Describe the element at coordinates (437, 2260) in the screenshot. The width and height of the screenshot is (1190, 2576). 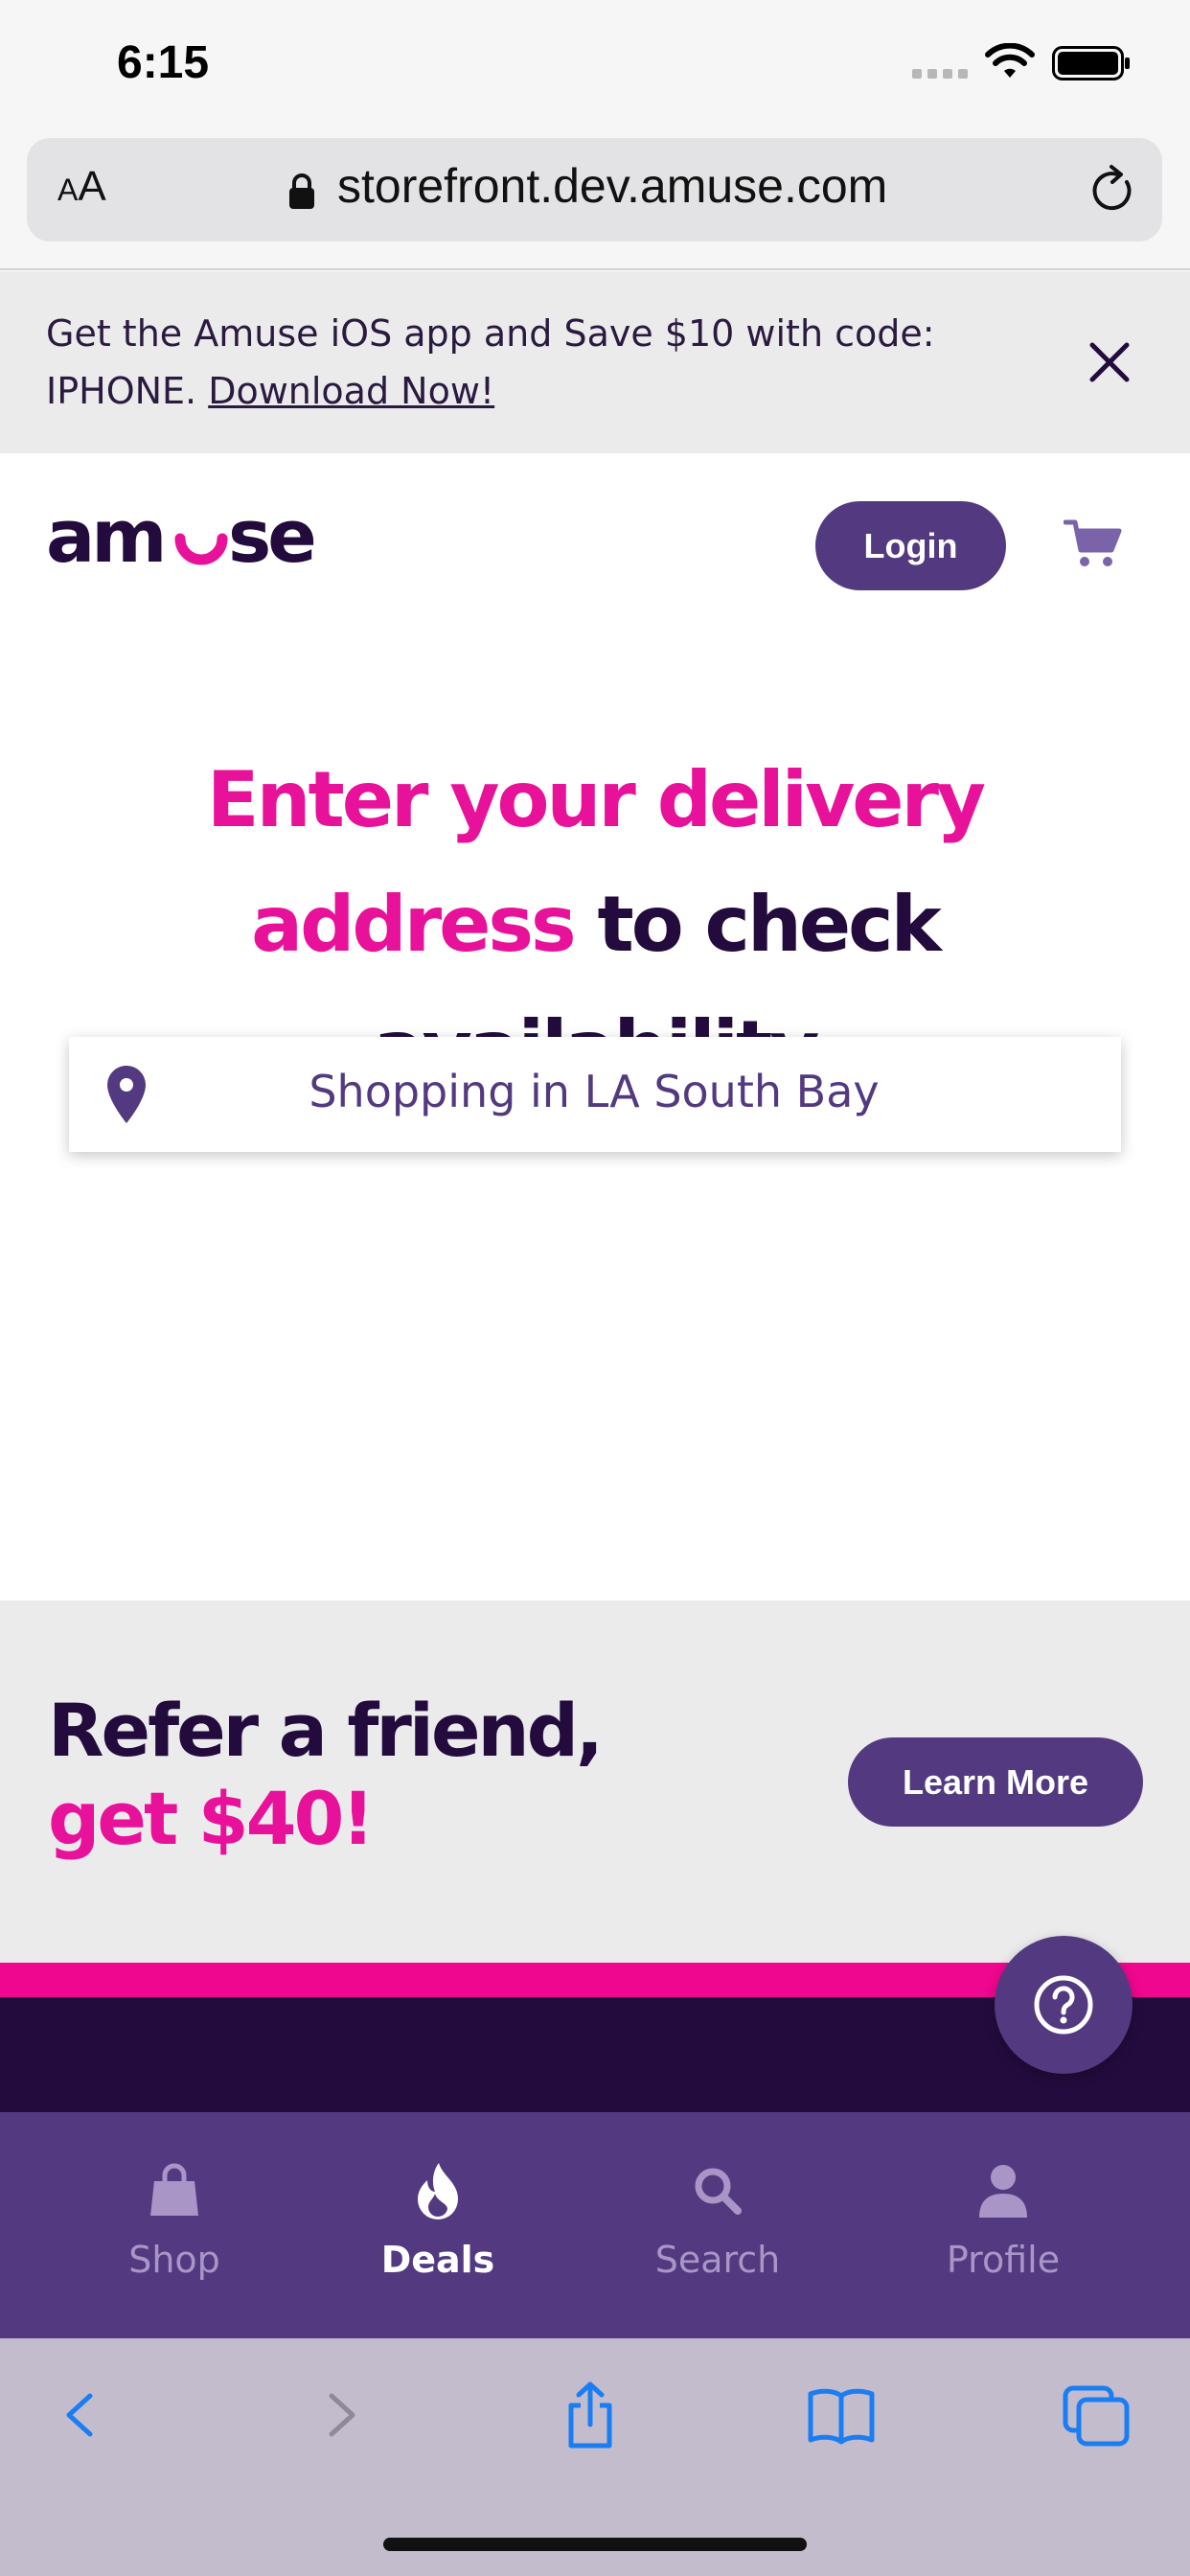
I see `nav-deals-label: Deals` at that location.